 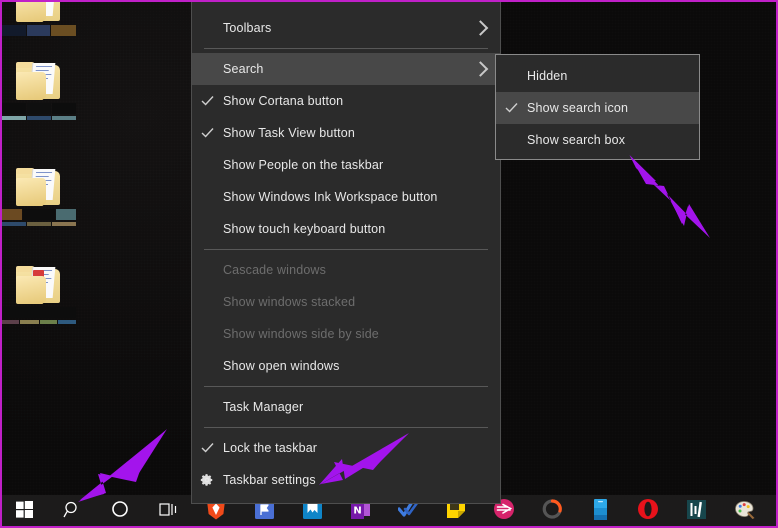 I want to click on submenu-item-show-search-box: Show search box, so click(x=597, y=140).